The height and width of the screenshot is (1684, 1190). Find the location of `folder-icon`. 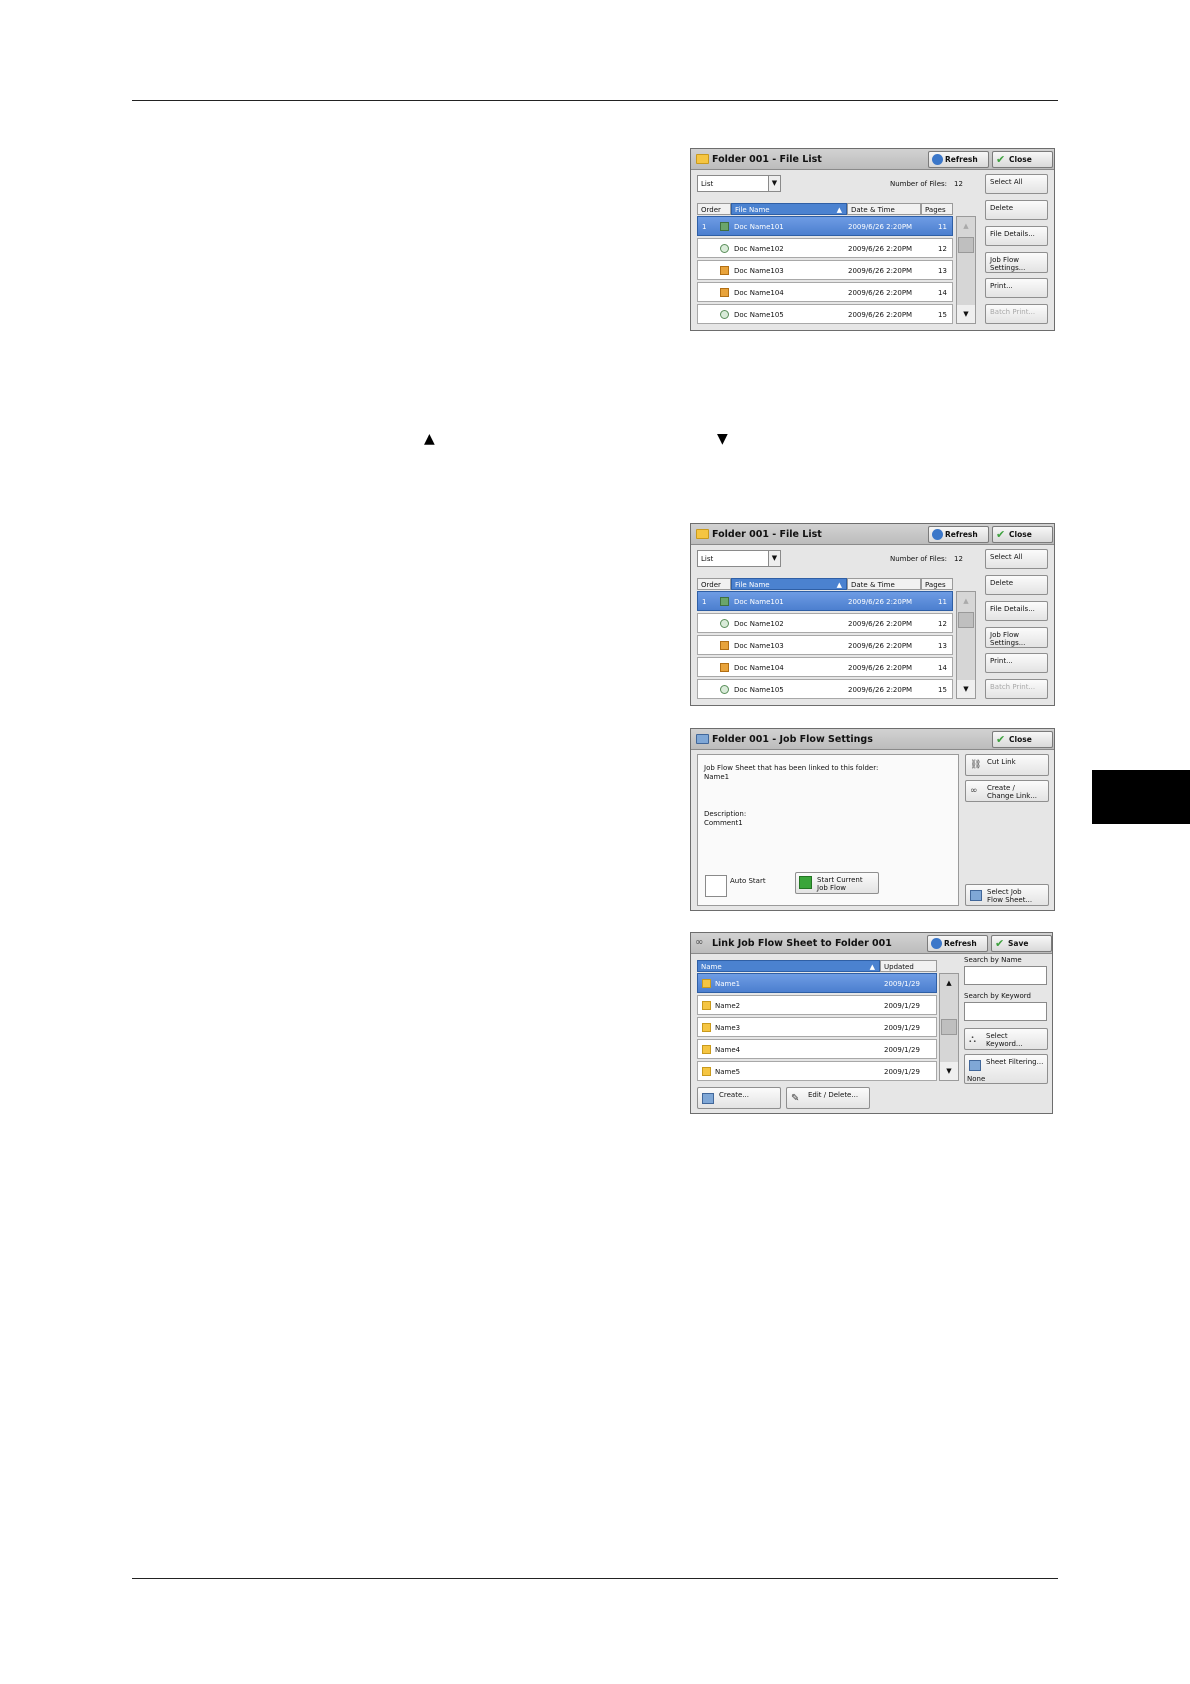

folder-icon is located at coordinates (702, 159).